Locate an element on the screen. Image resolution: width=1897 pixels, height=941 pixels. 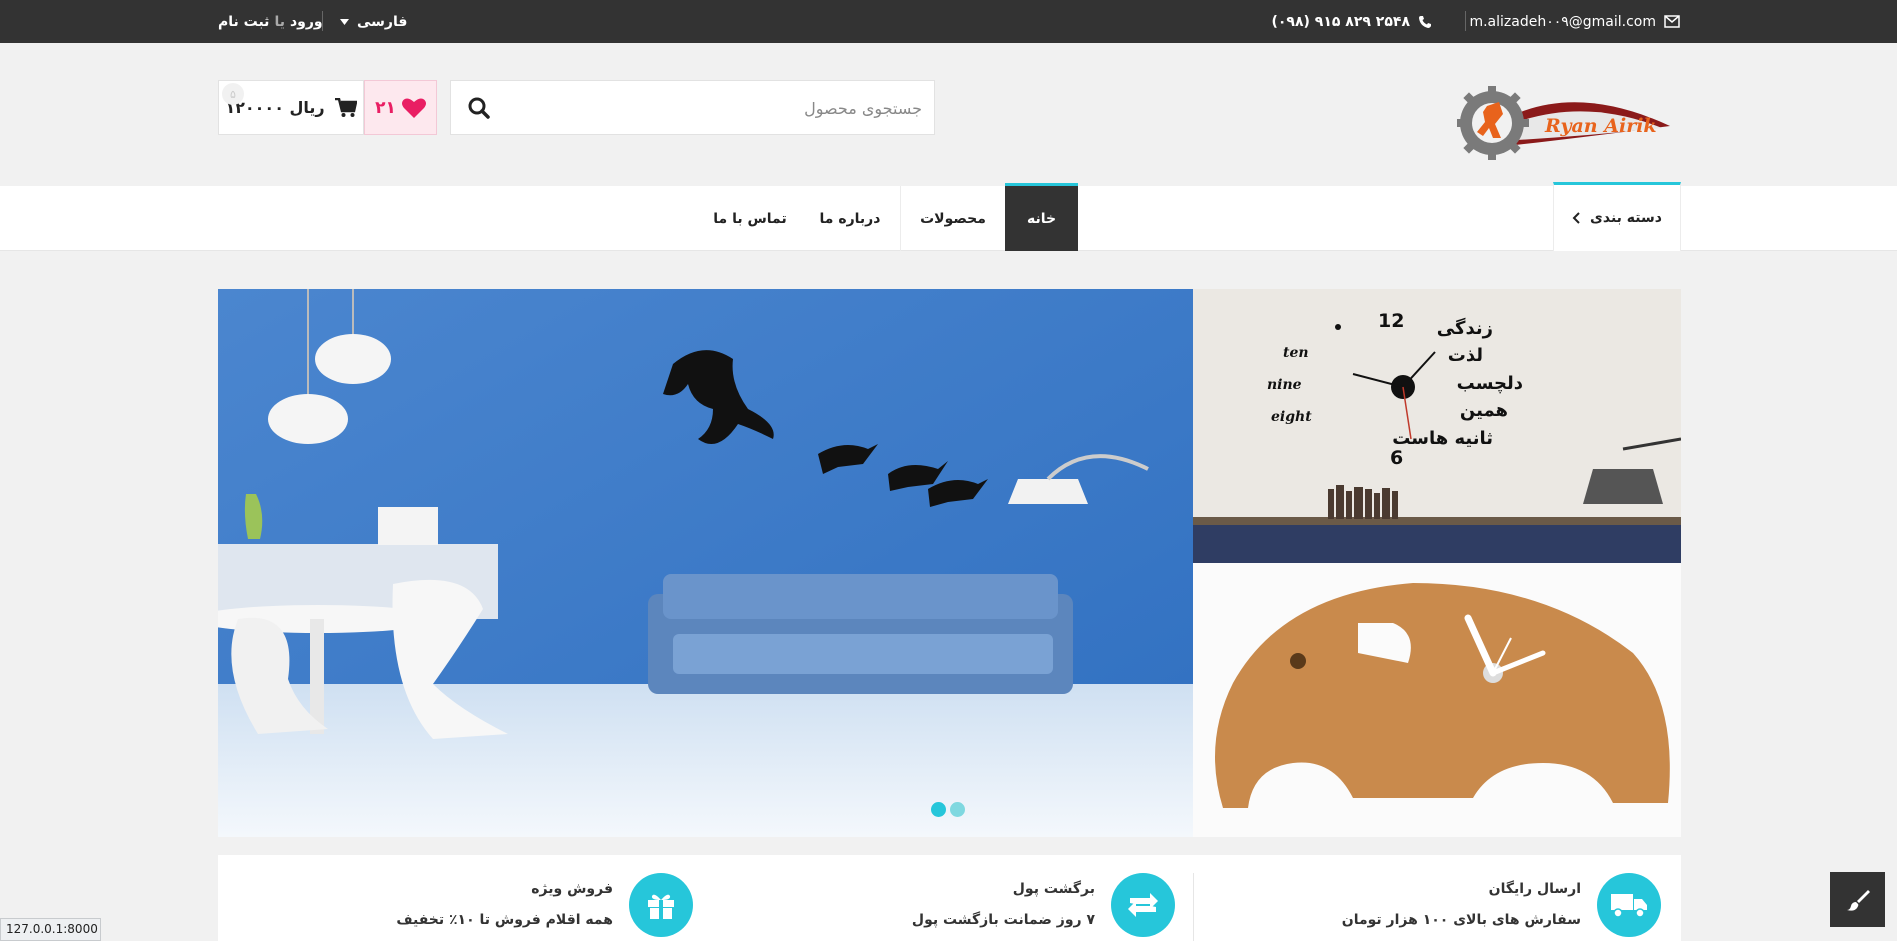
feature-divider is located at coordinates (1193, 907).